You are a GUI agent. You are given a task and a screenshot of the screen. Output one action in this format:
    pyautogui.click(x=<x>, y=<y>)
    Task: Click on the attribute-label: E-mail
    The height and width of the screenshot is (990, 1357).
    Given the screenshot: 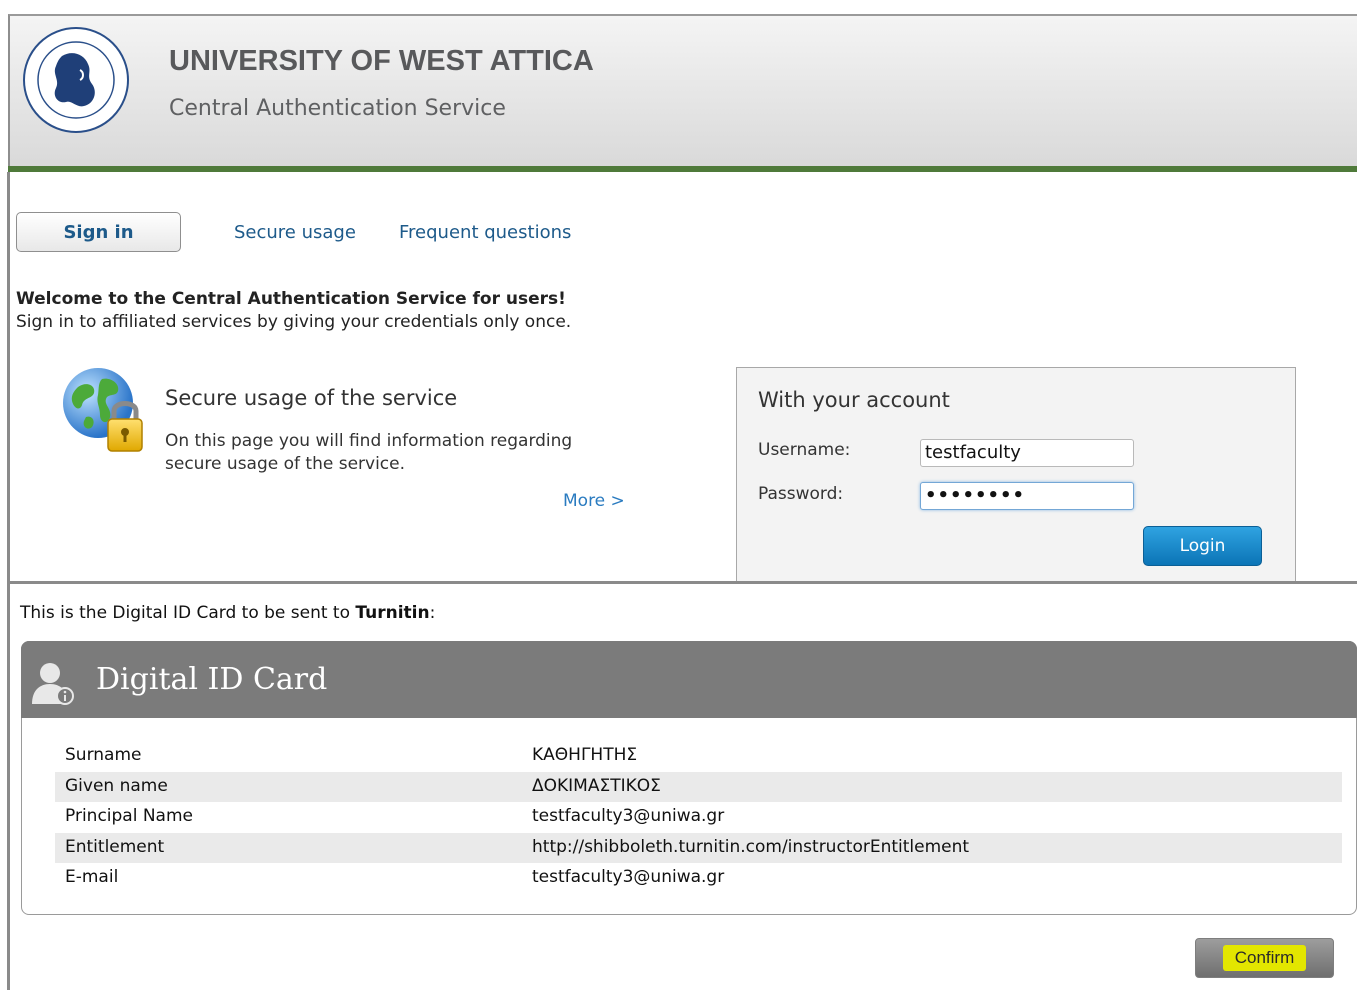 What is the action you would take?
    pyautogui.click(x=92, y=877)
    